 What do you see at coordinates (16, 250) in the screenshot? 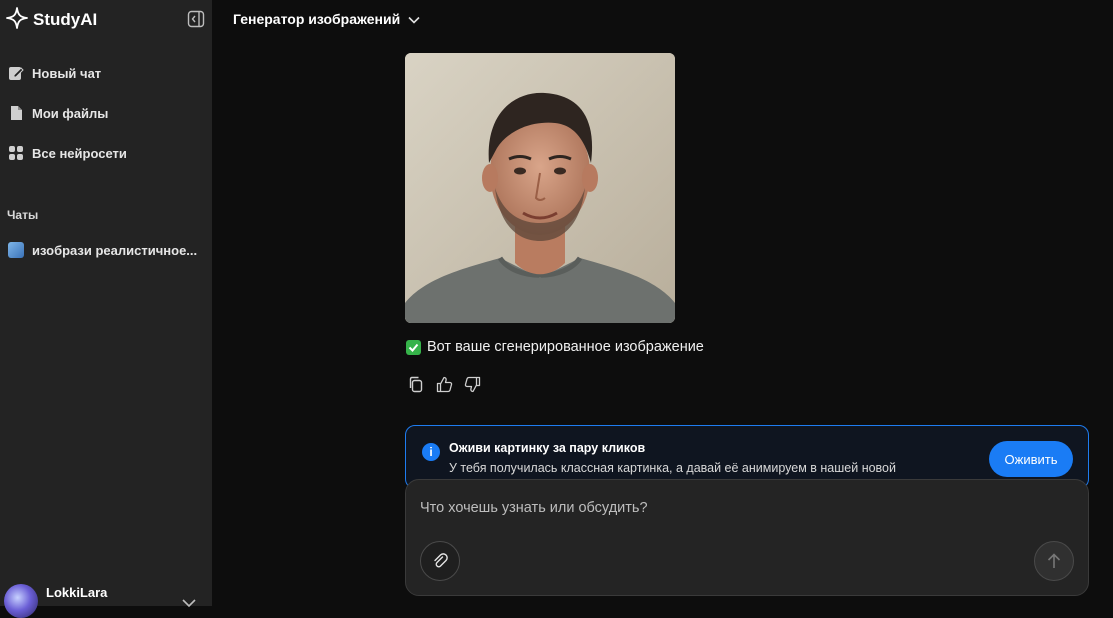
I see `chat-thumbnail-icon` at bounding box center [16, 250].